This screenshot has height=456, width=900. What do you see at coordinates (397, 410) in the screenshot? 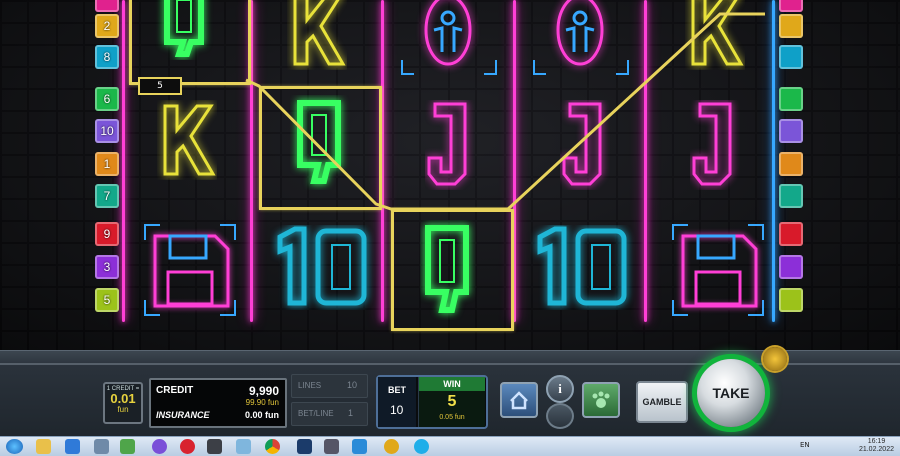
I see `bet-value: 10` at bounding box center [397, 410].